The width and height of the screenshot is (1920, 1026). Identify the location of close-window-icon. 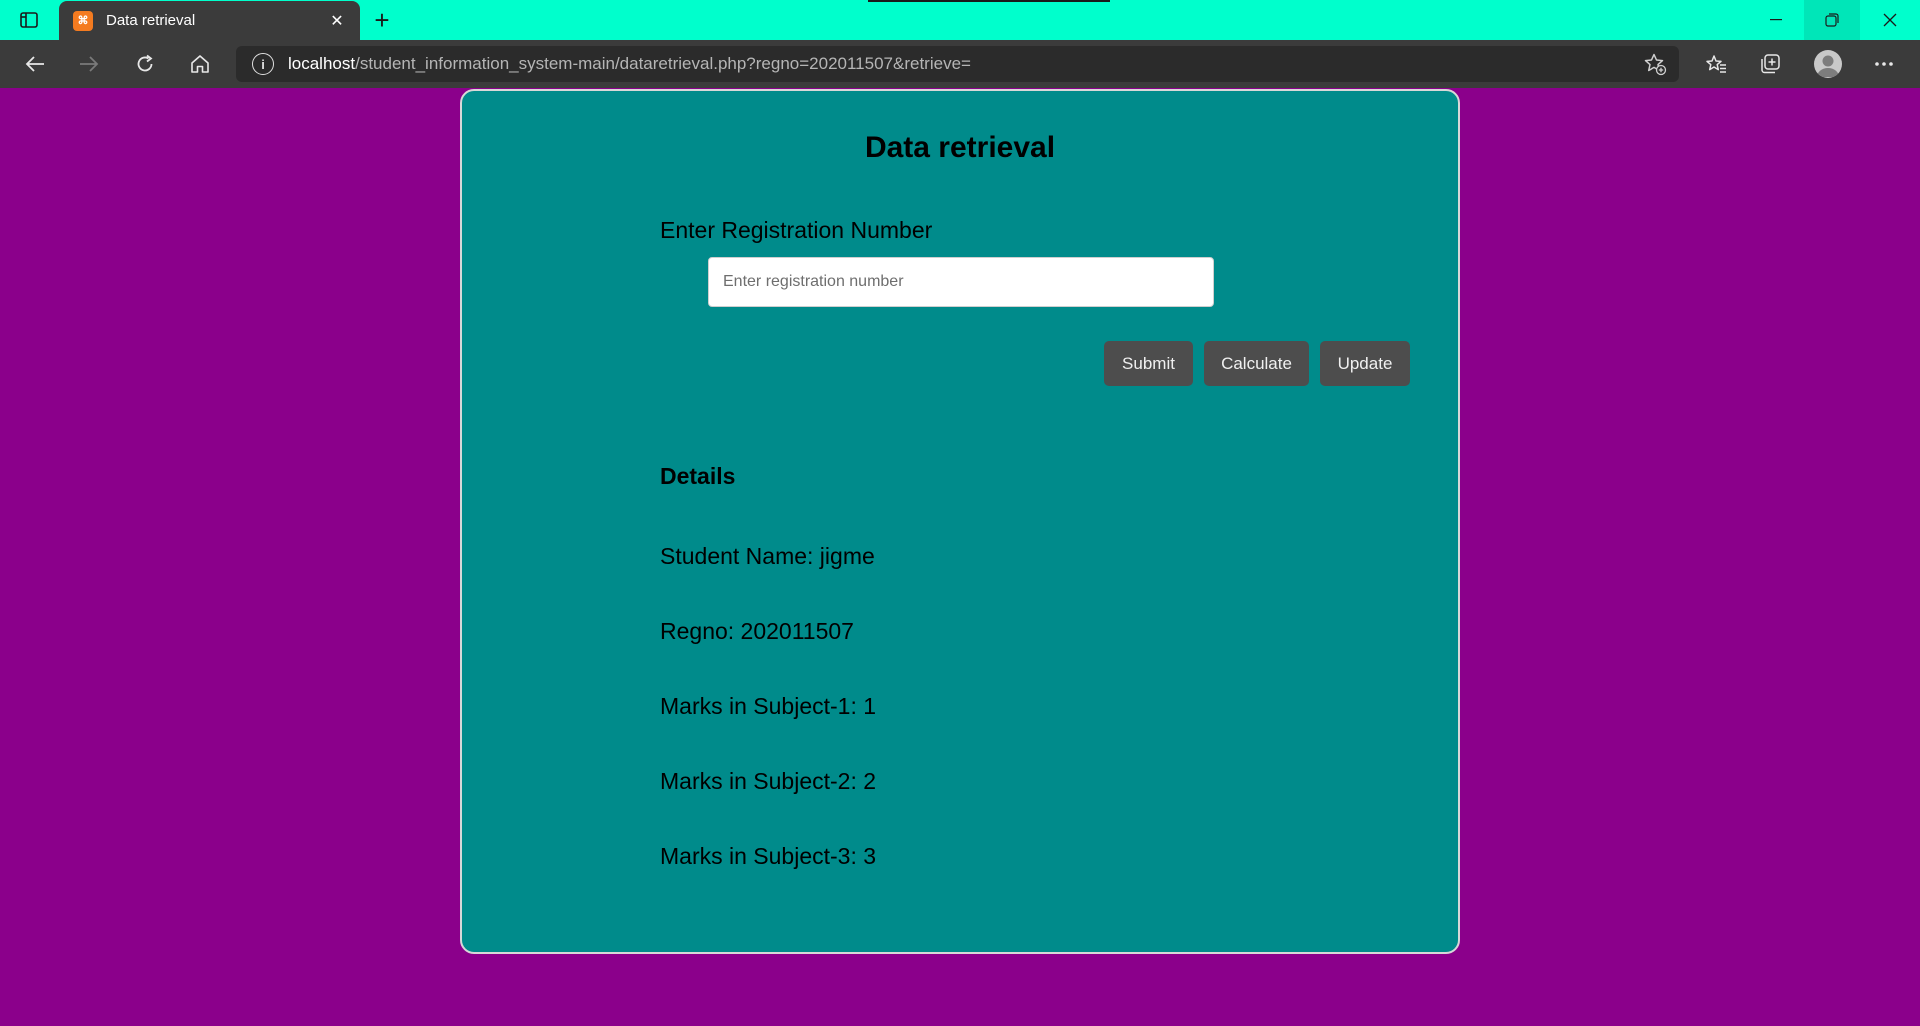
(1890, 20).